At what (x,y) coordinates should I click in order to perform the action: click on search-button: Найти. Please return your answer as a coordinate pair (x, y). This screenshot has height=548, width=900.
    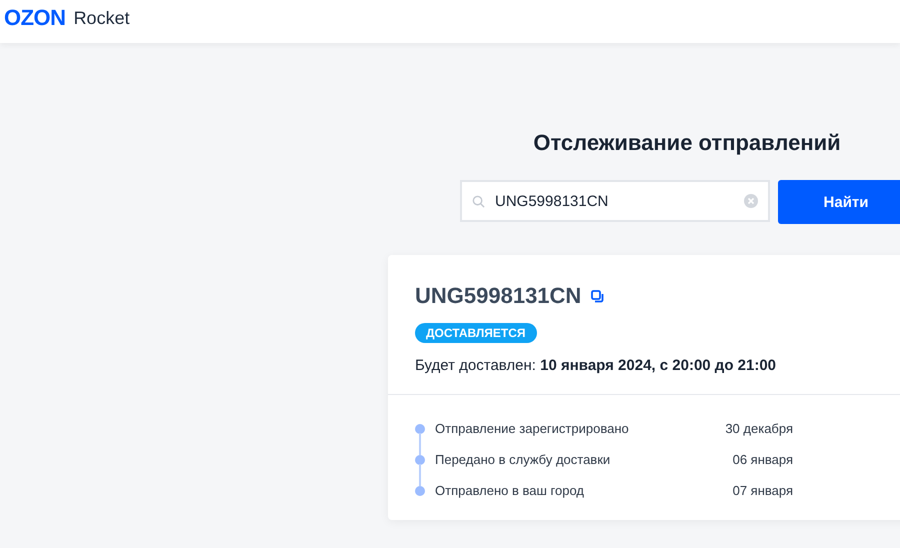
    Looking at the image, I should click on (839, 202).